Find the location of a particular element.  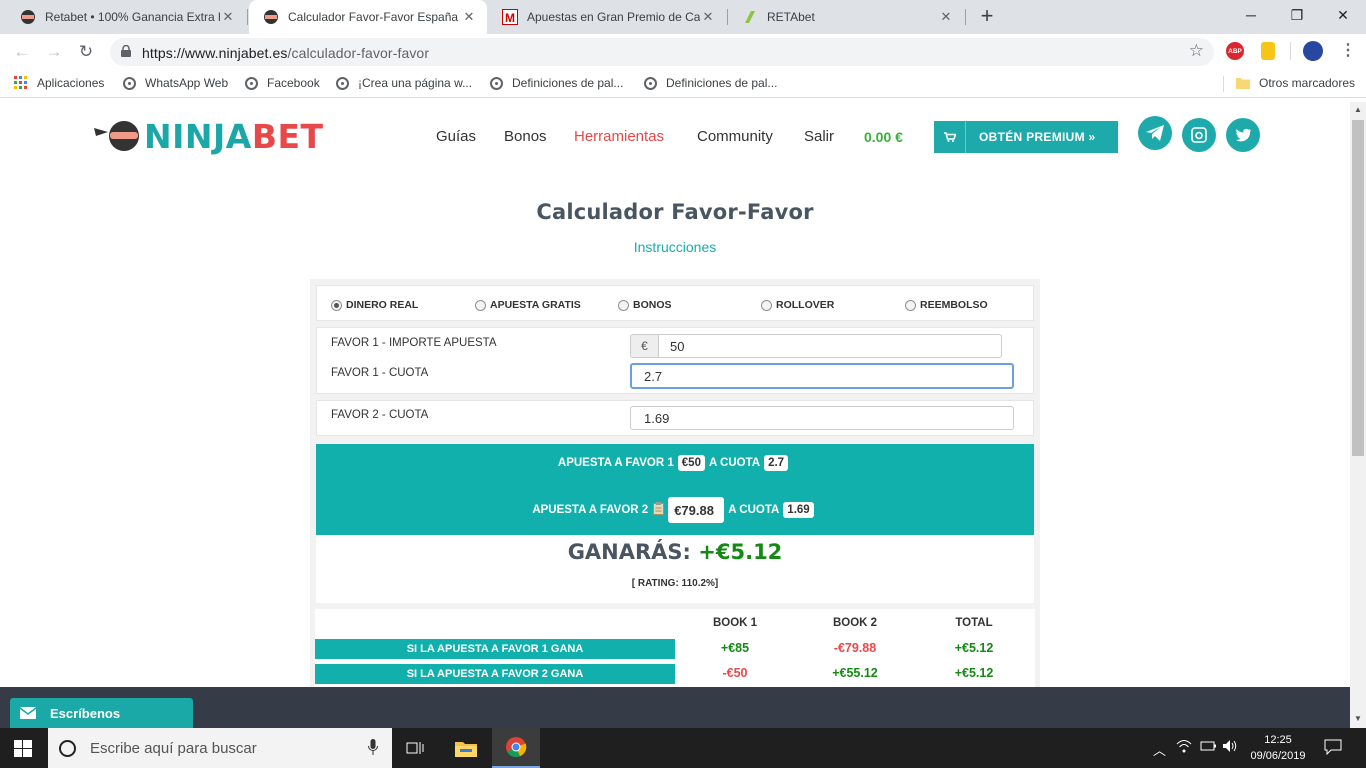

nav-herramientas: Herramientas is located at coordinates (619, 136).